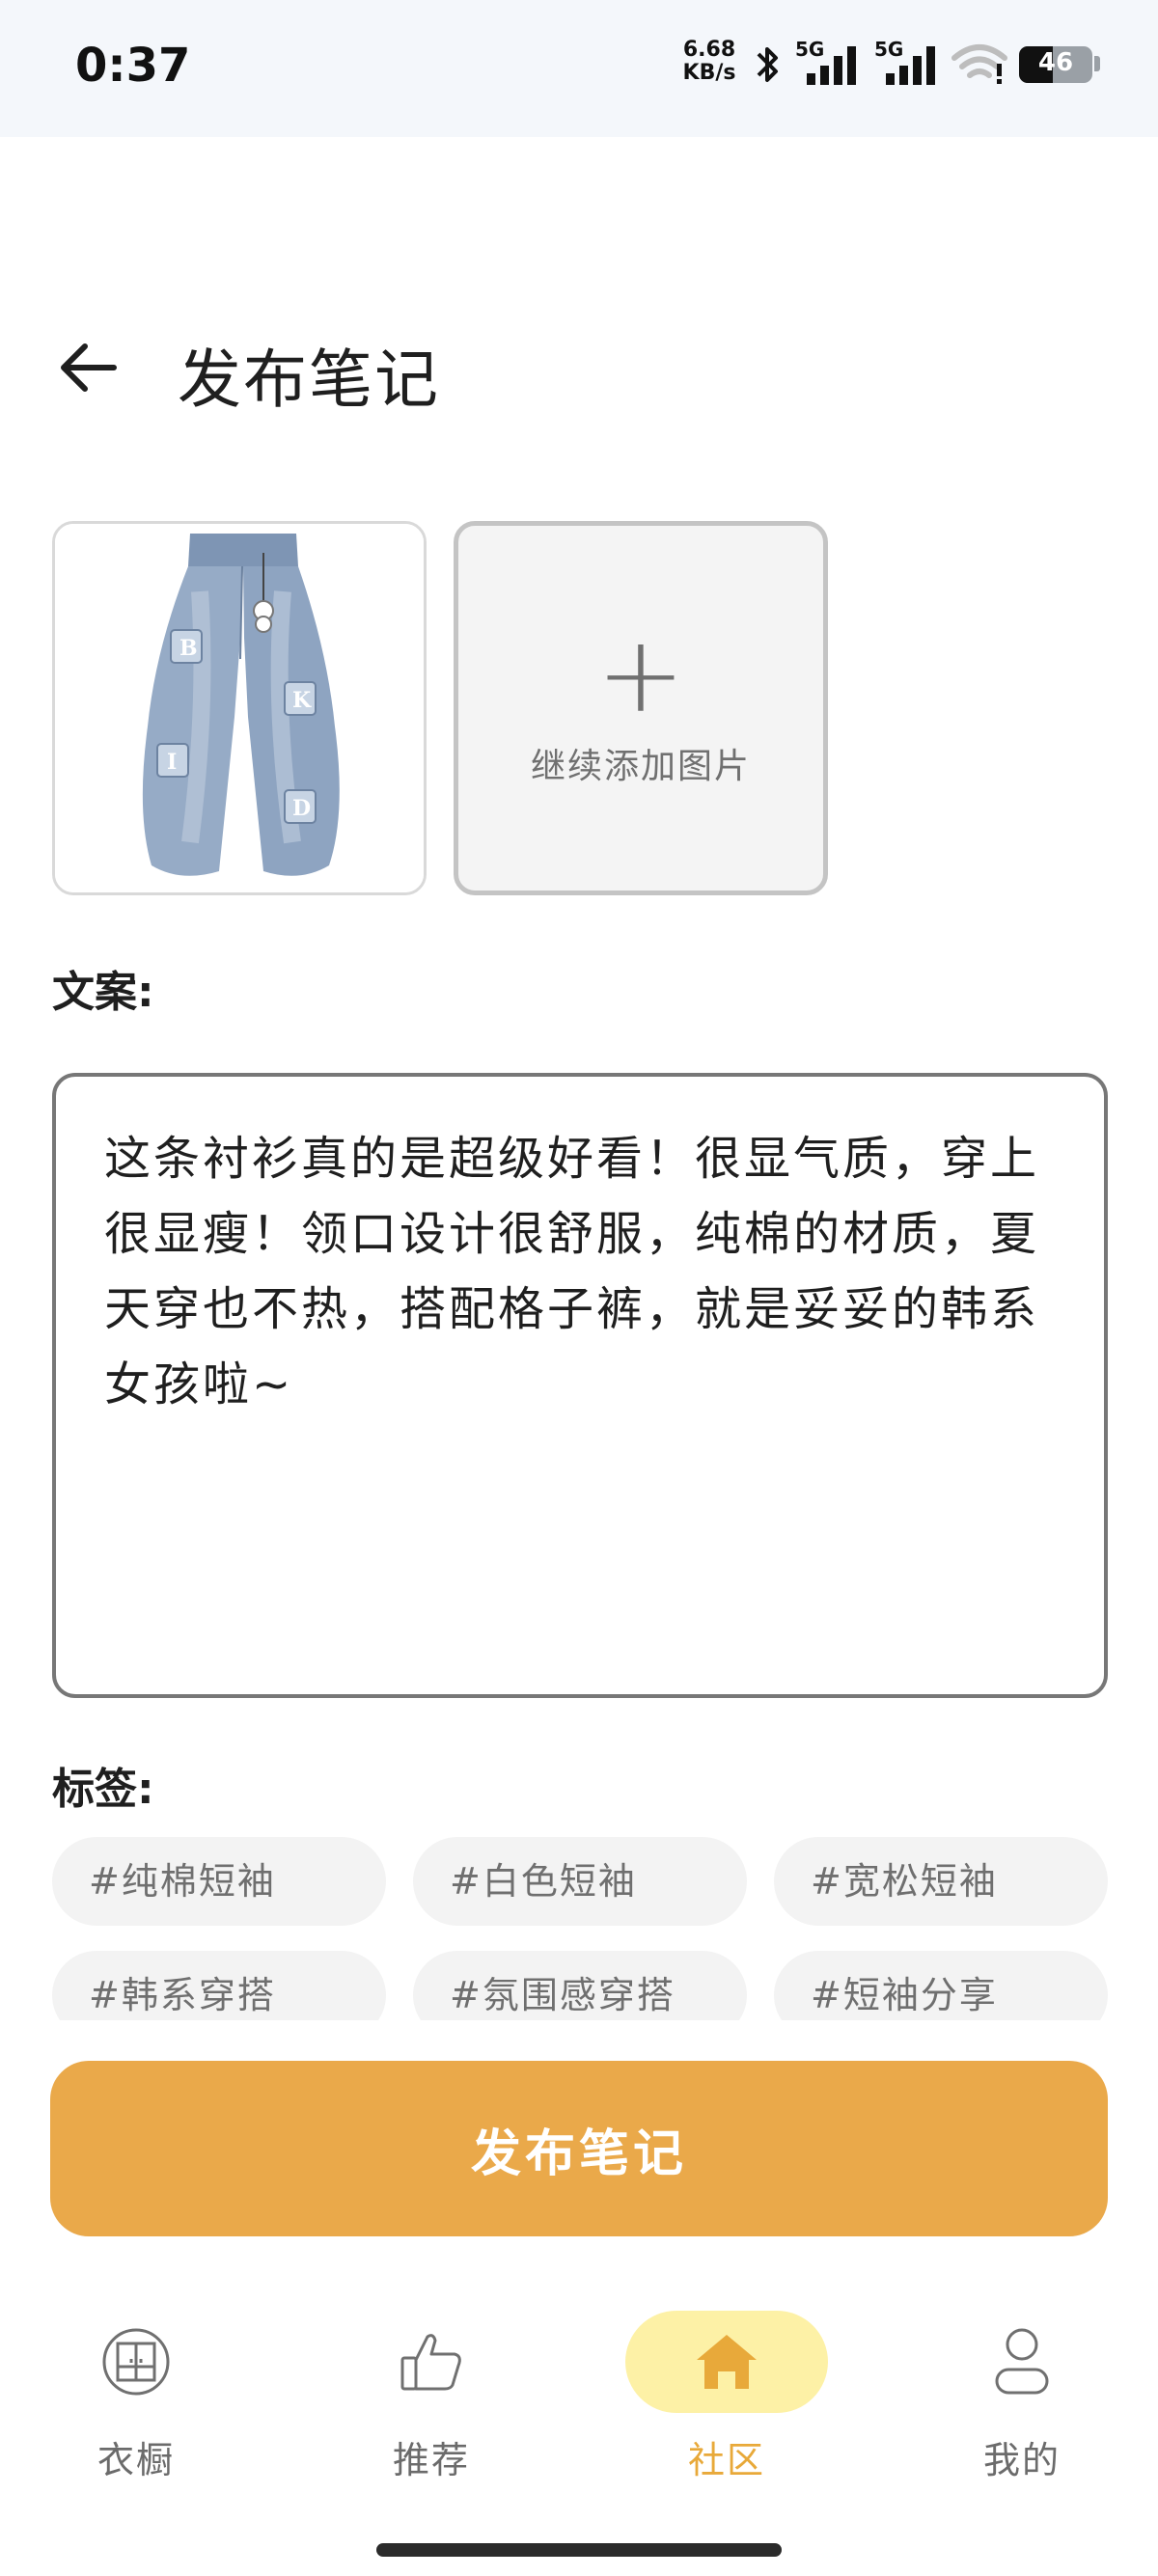  Describe the element at coordinates (580, 1882) in the screenshot. I see `tag-chip: #白色短袖` at that location.